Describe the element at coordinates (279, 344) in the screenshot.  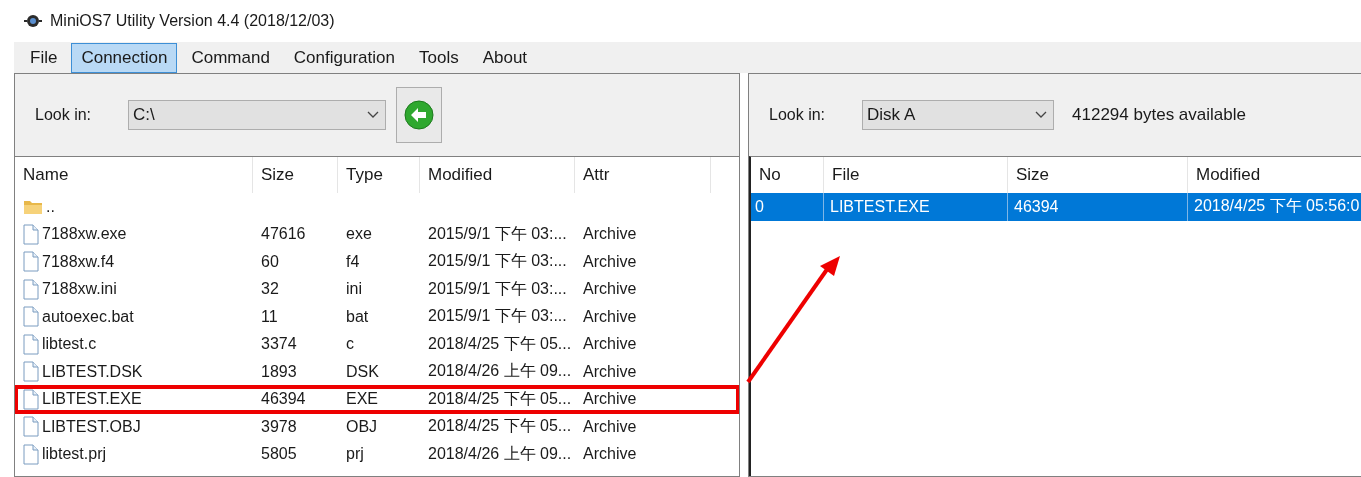
I see `table-cell-text: 3374` at that location.